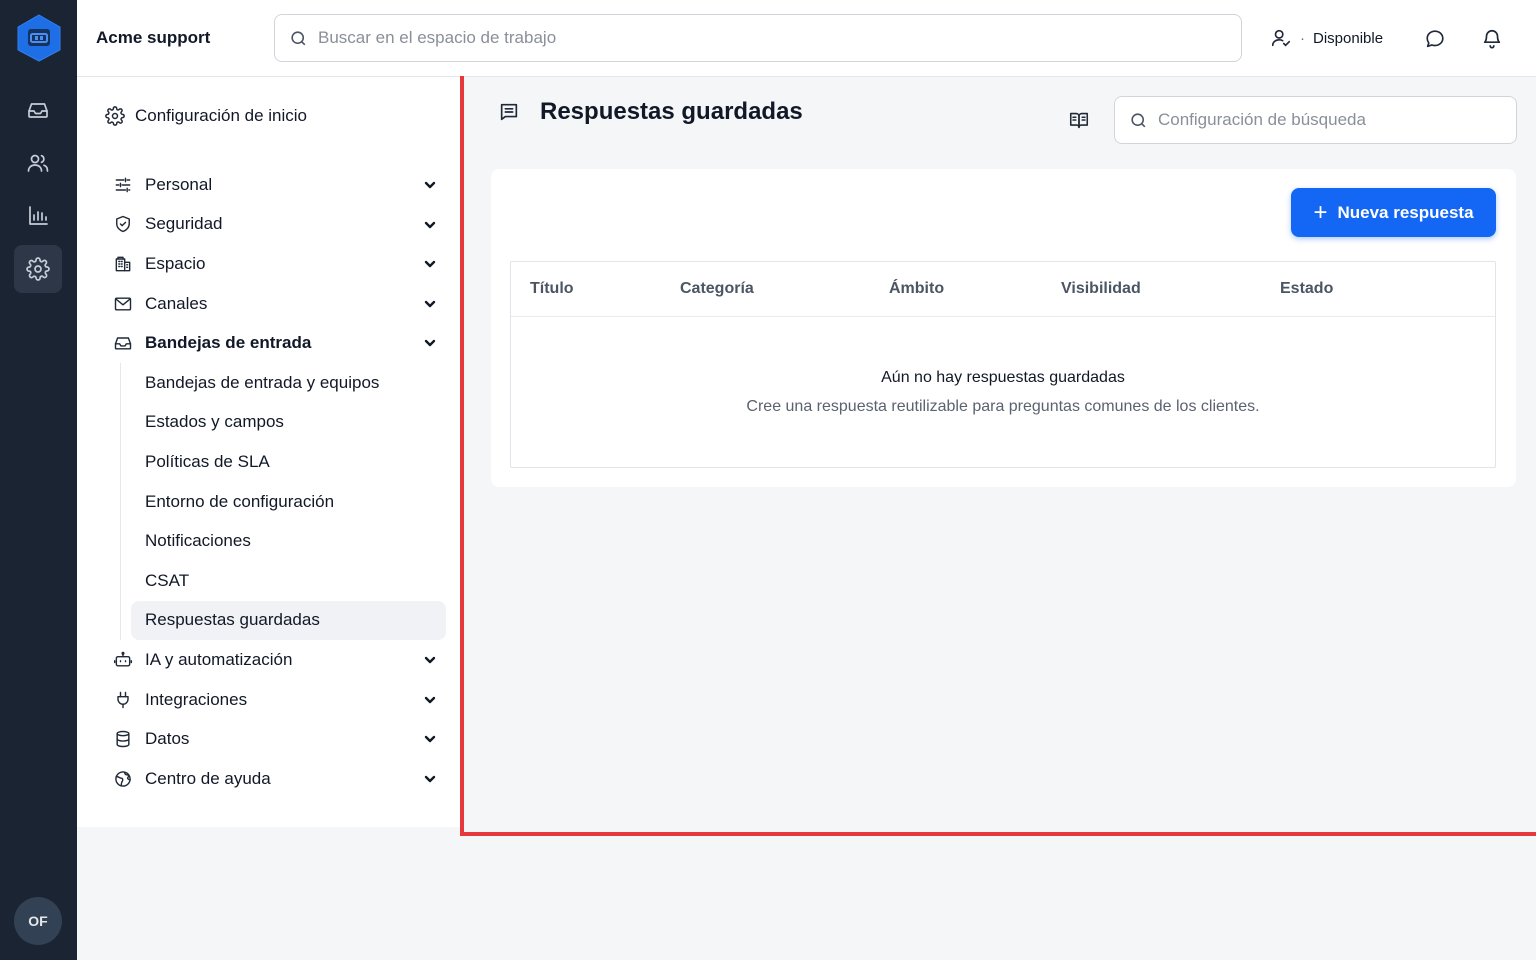 The height and width of the screenshot is (960, 1536). Describe the element at coordinates (1101, 289) in the screenshot. I see `column-header-visibility: Visibilidad` at that location.